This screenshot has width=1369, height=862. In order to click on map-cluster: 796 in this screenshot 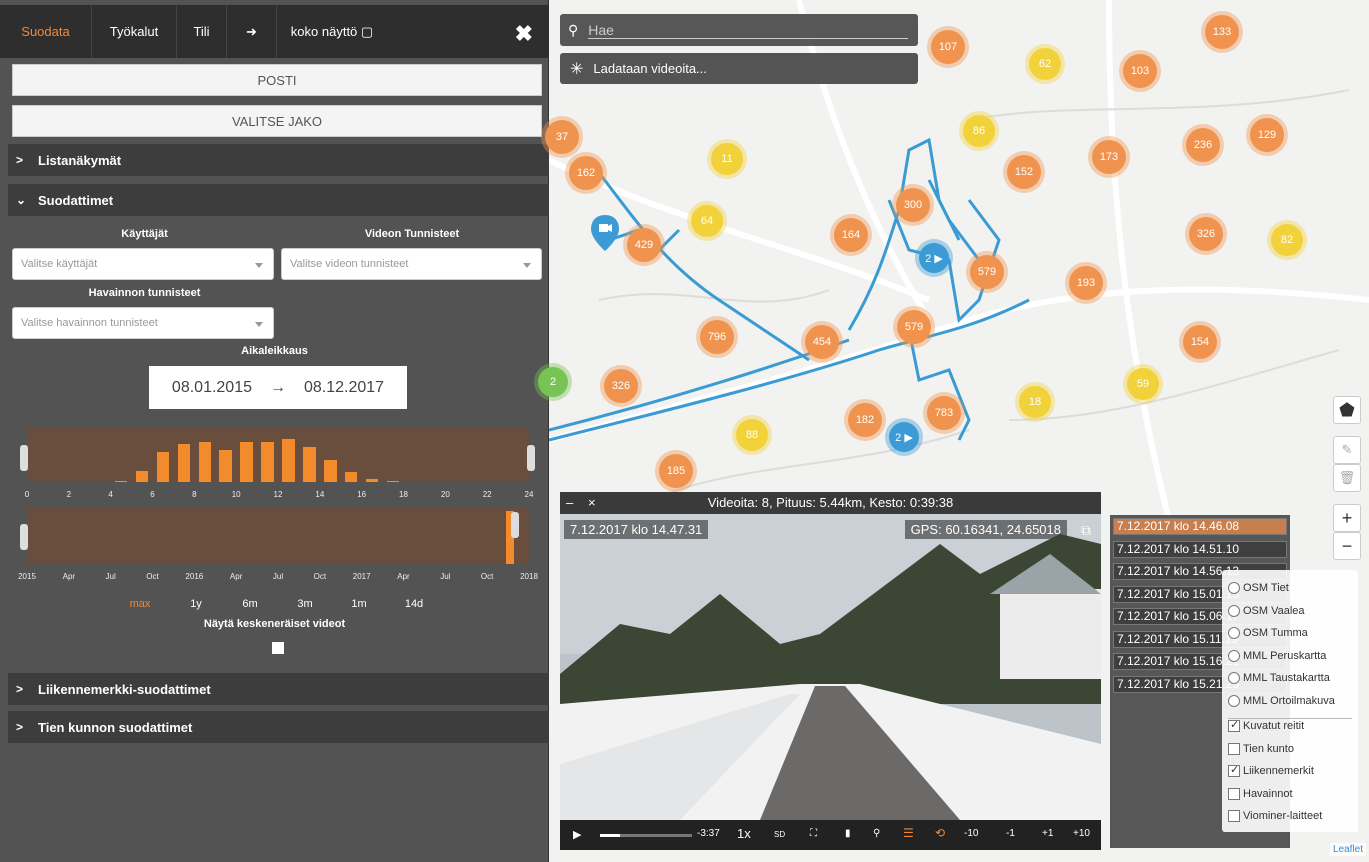, I will do `click(717, 337)`.